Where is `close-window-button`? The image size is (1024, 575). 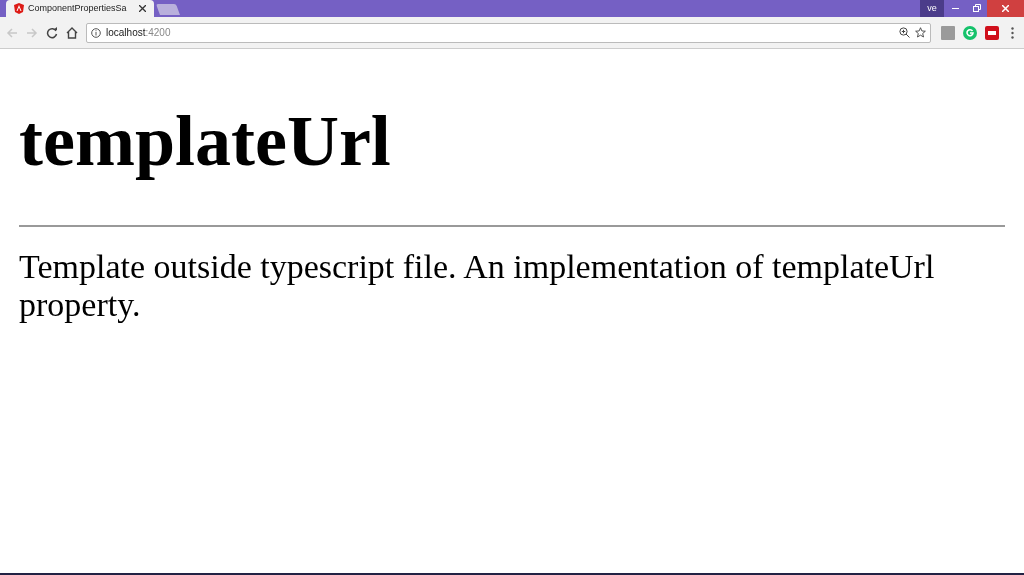 close-window-button is located at coordinates (1005, 8).